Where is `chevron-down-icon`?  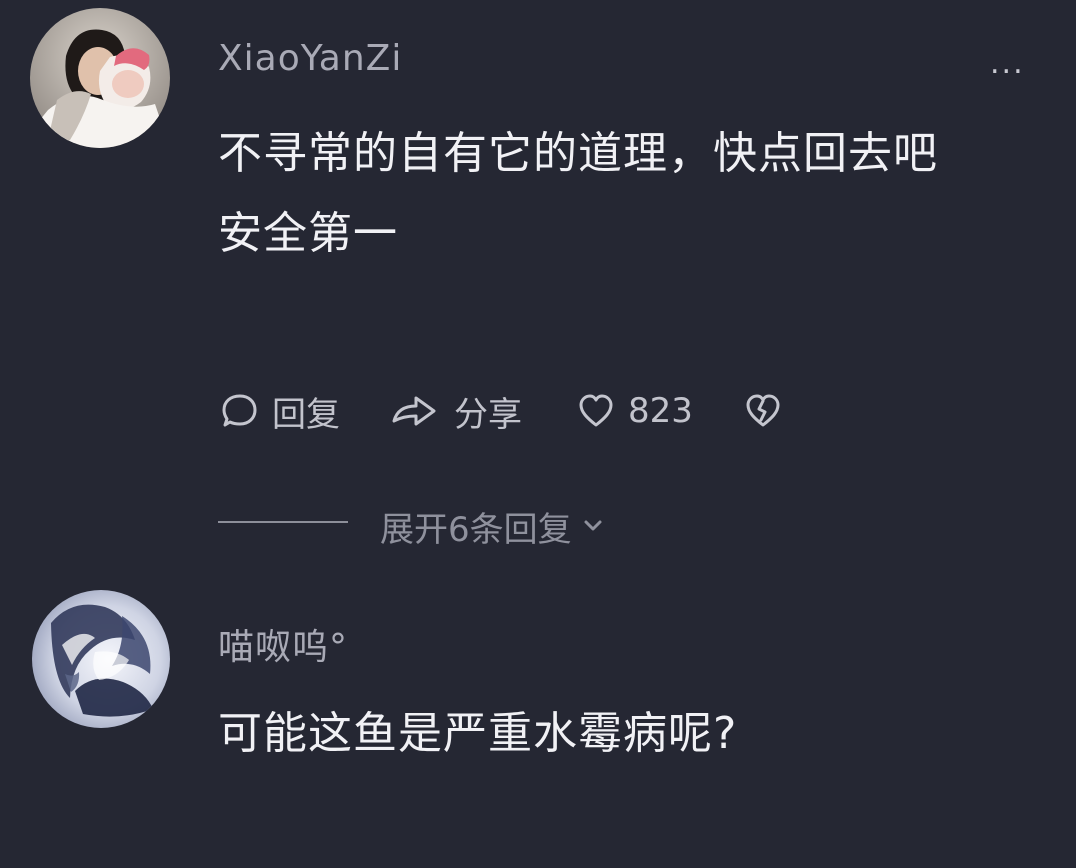 chevron-down-icon is located at coordinates (593, 525).